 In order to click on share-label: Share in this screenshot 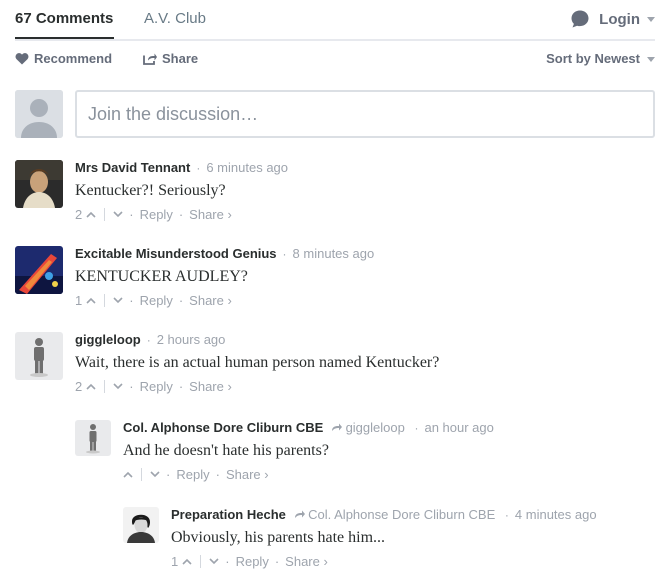, I will do `click(180, 58)`.